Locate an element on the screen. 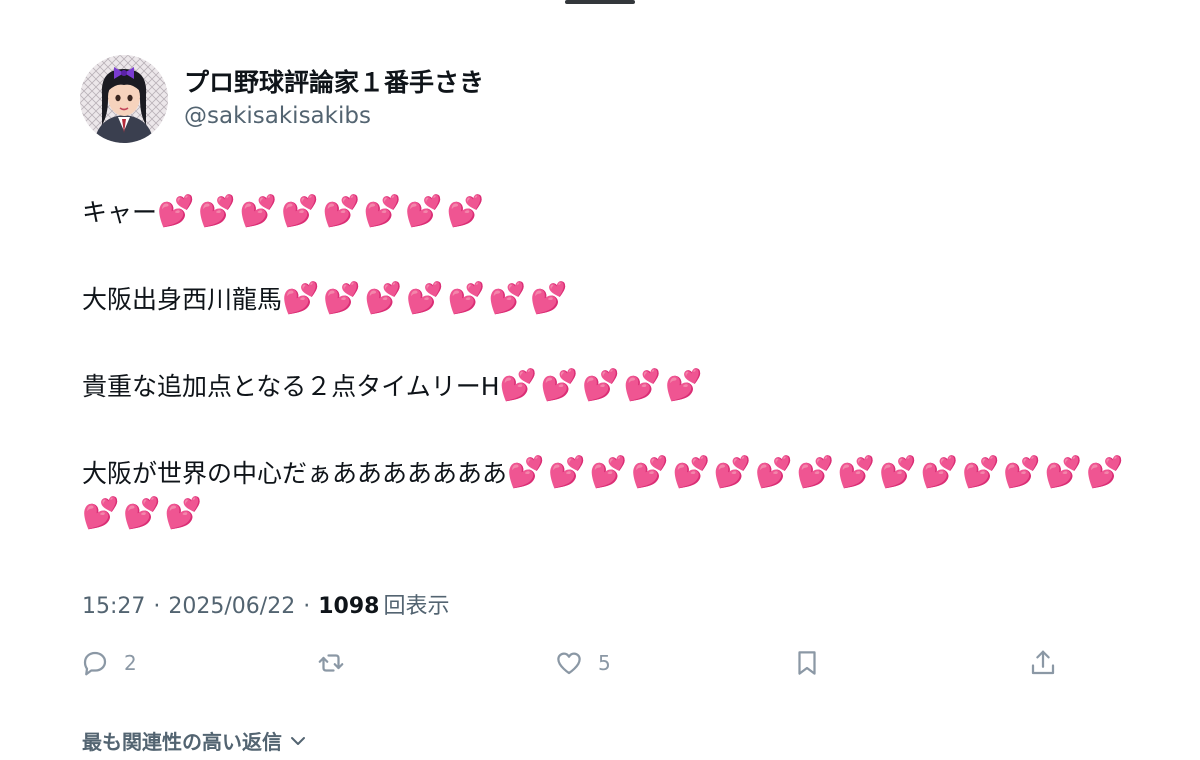 This screenshot has width=1200, height=760. tweet-action-bar: 2 5 is located at coordinates (575, 668).